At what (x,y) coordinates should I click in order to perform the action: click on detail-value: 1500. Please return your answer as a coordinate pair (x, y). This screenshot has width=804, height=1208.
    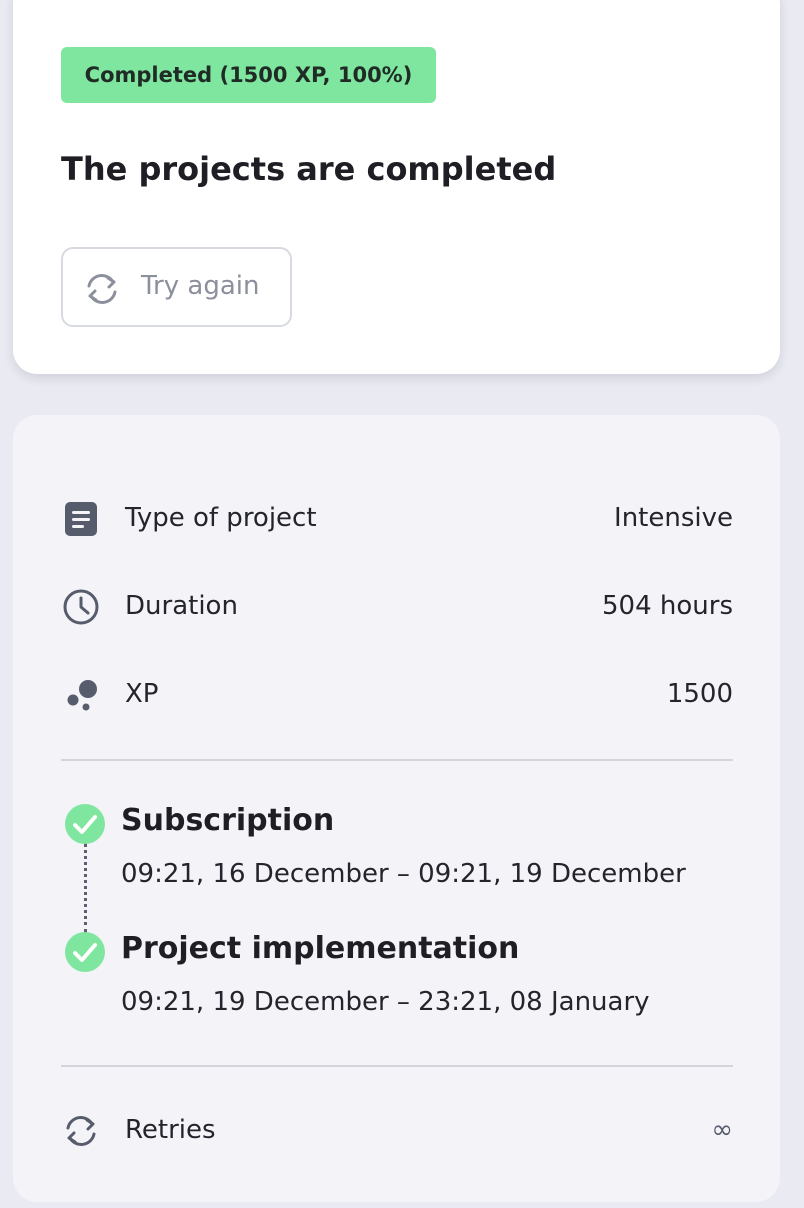
    Looking at the image, I should click on (699, 694).